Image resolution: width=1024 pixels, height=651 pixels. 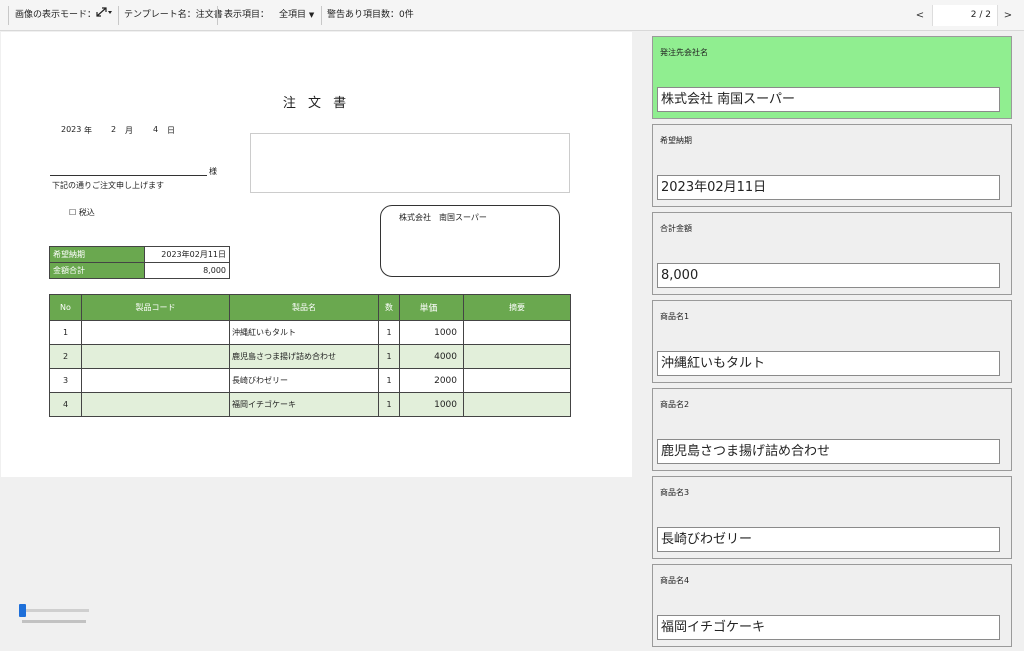 I want to click on recipient-address-box, so click(x=410, y=163).